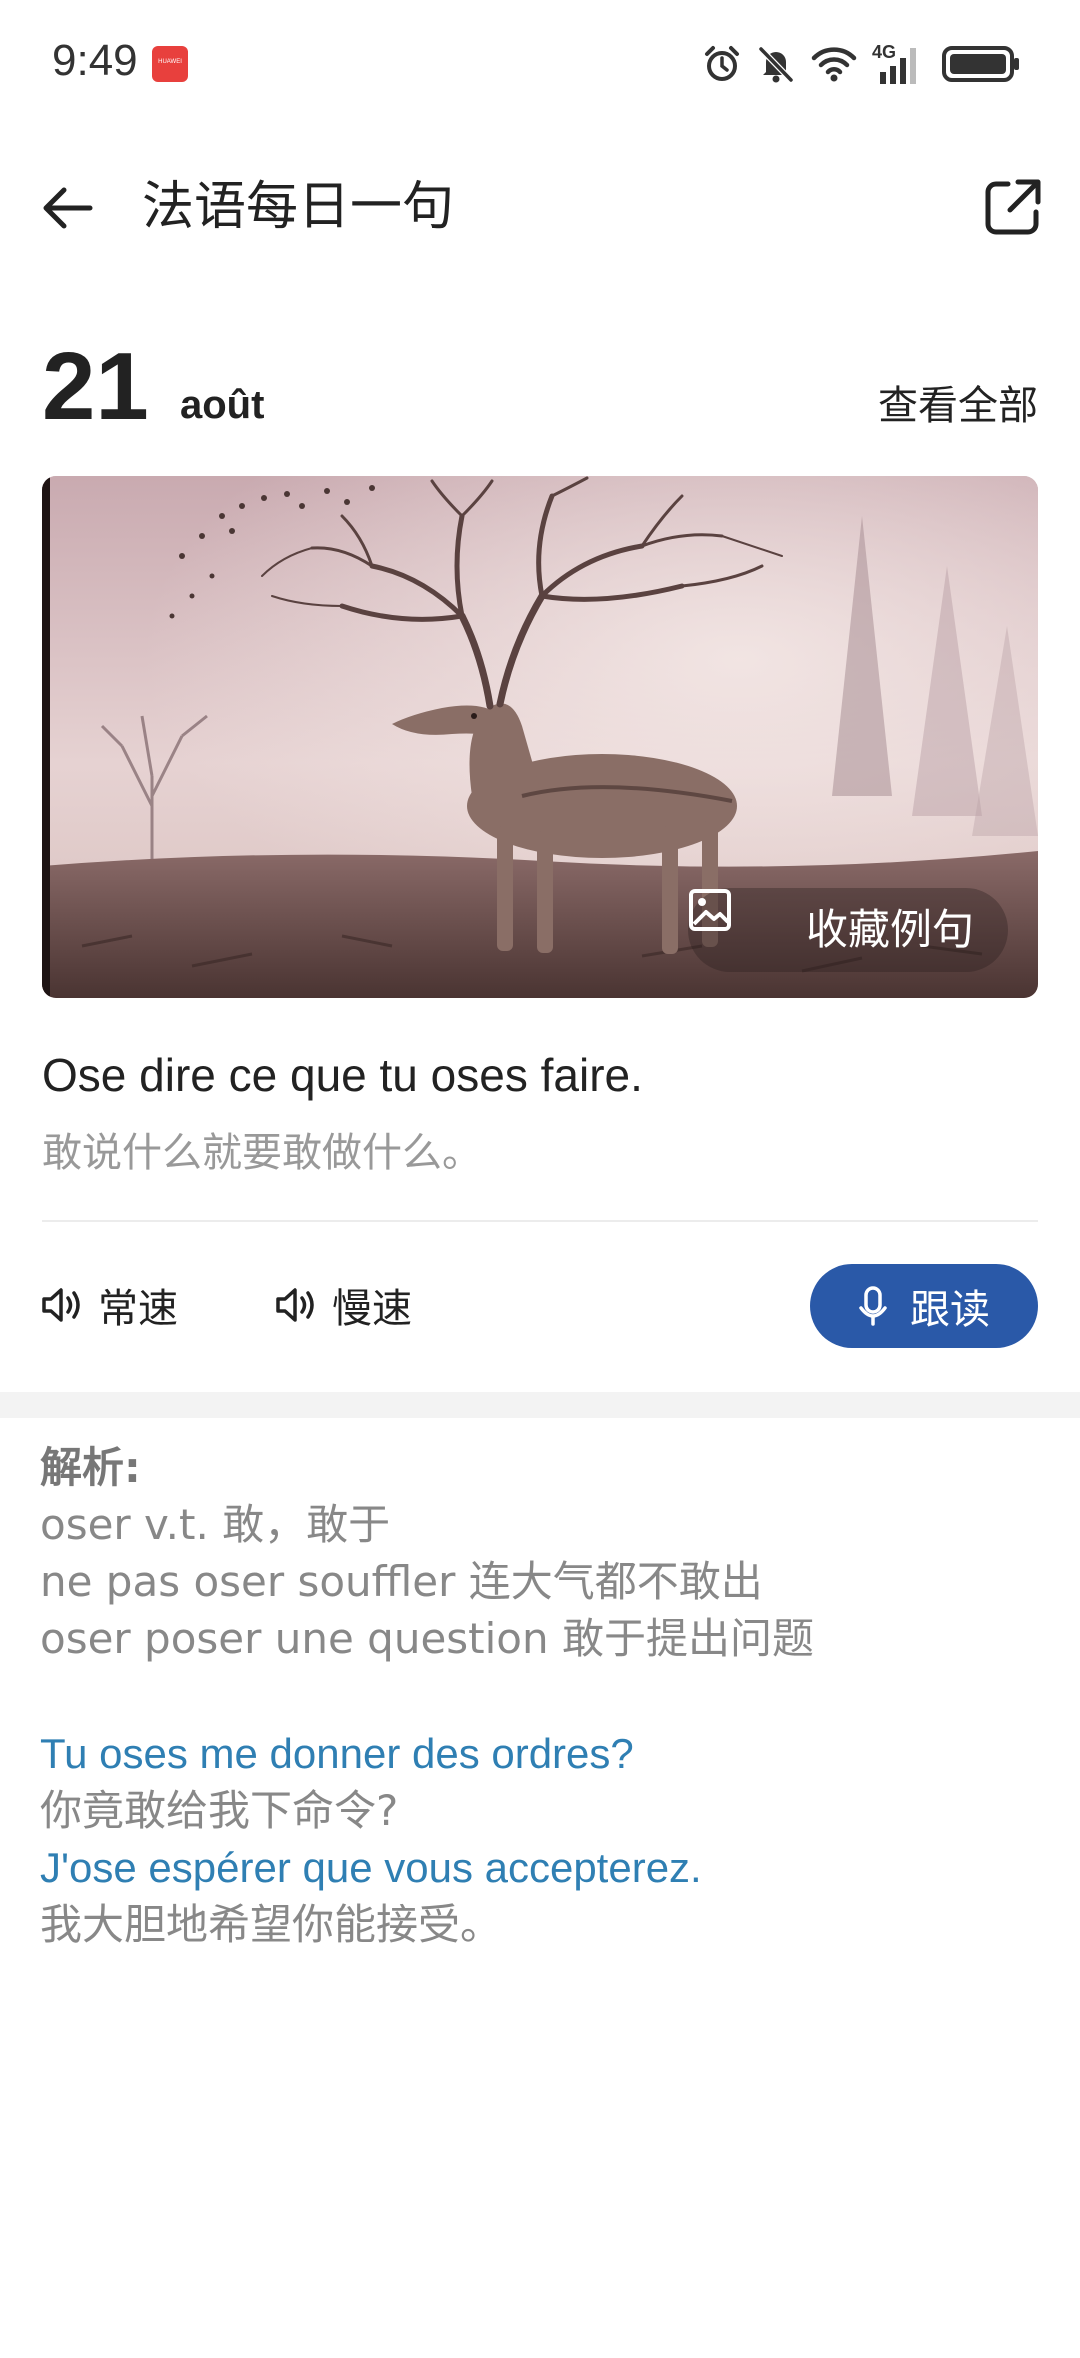  I want to click on page-title: 法语每日一句, so click(298, 207).